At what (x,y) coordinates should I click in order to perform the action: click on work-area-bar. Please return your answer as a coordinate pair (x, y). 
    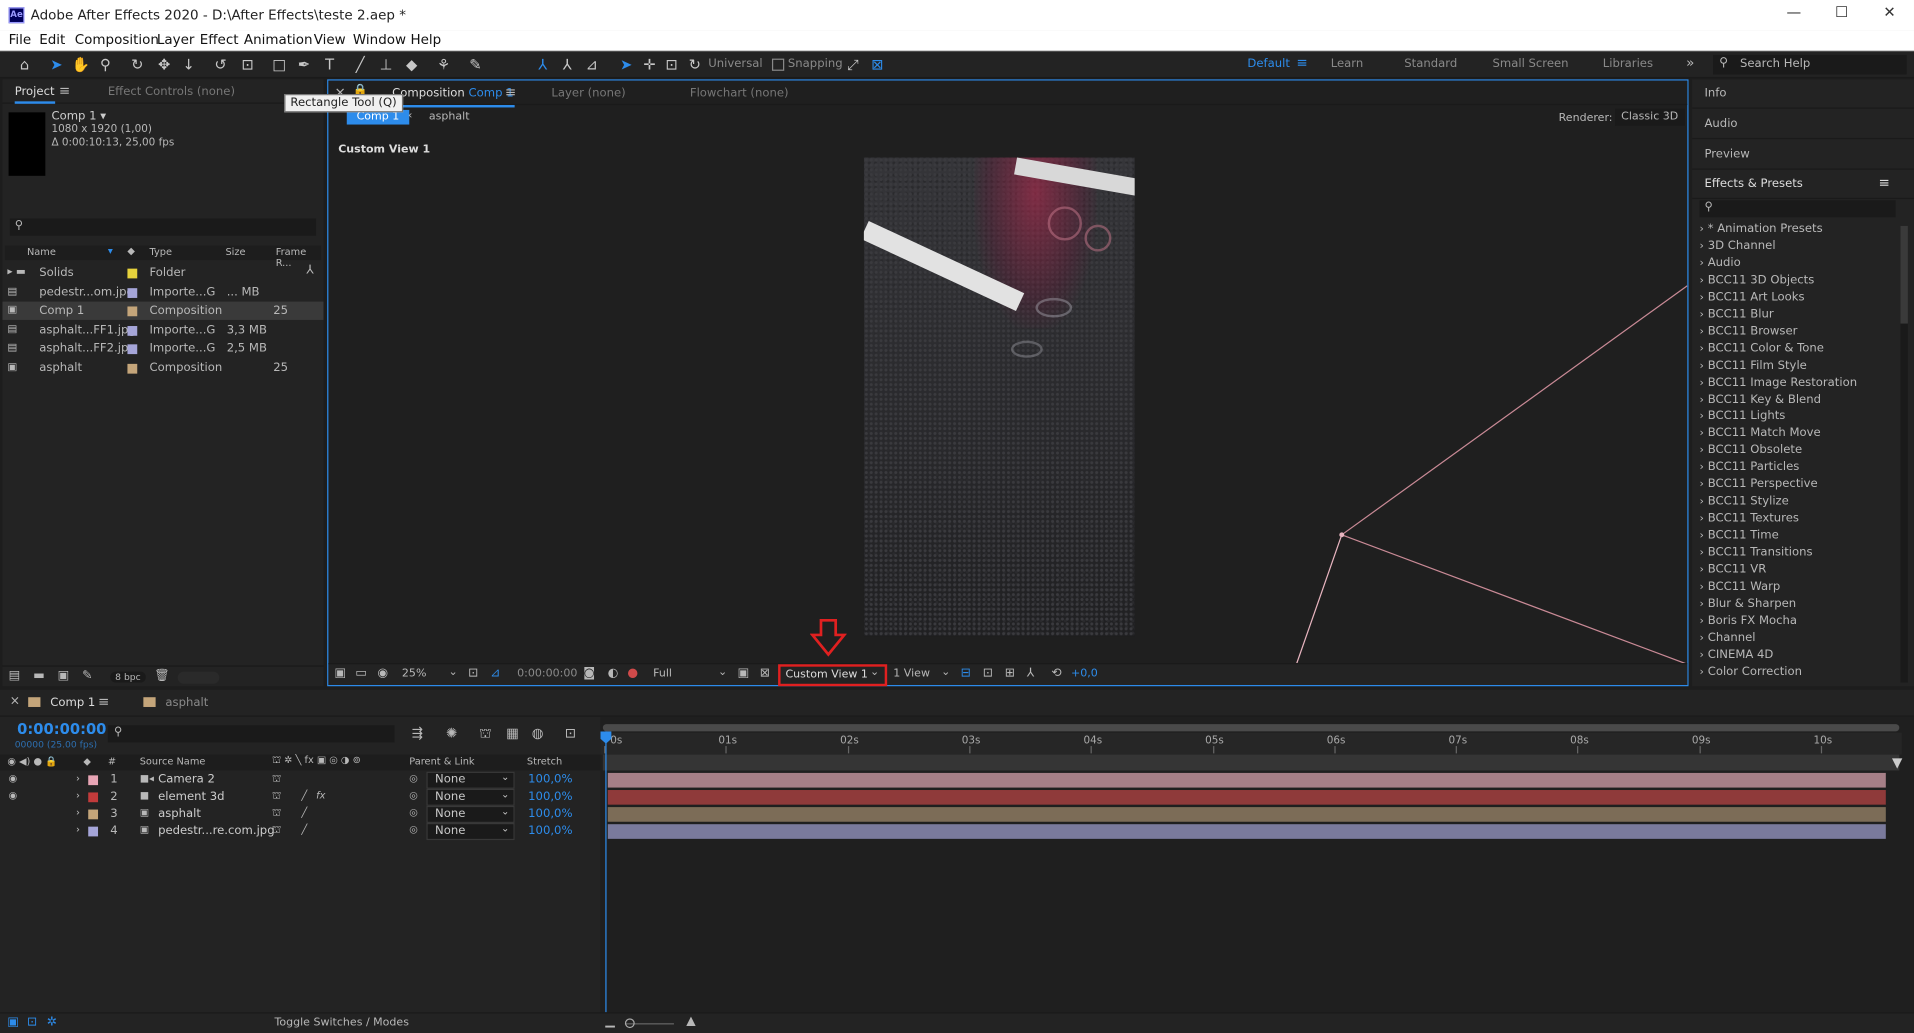
    Looking at the image, I should click on (1251, 728).